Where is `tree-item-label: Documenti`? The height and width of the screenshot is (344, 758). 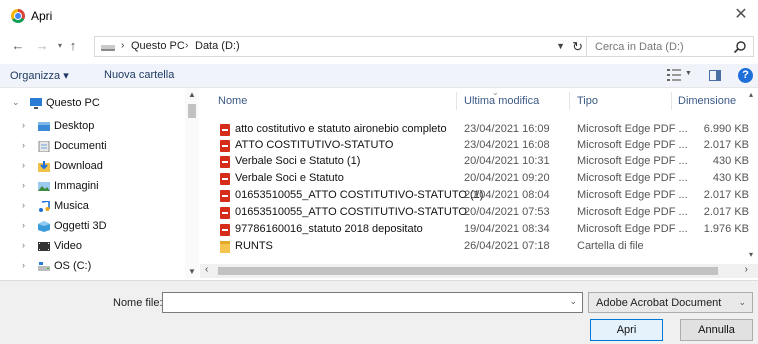
tree-item-label: Documenti is located at coordinates (80, 146).